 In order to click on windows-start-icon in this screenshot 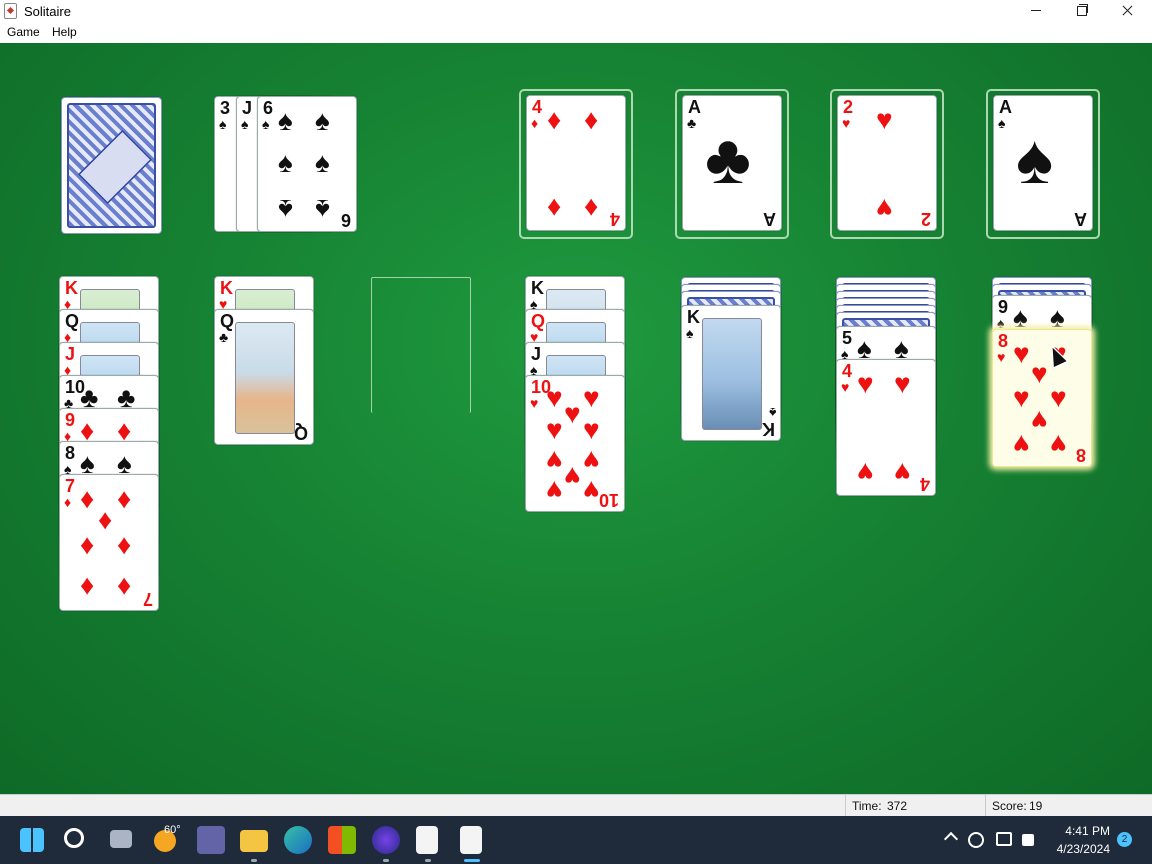, I will do `click(32, 840)`.